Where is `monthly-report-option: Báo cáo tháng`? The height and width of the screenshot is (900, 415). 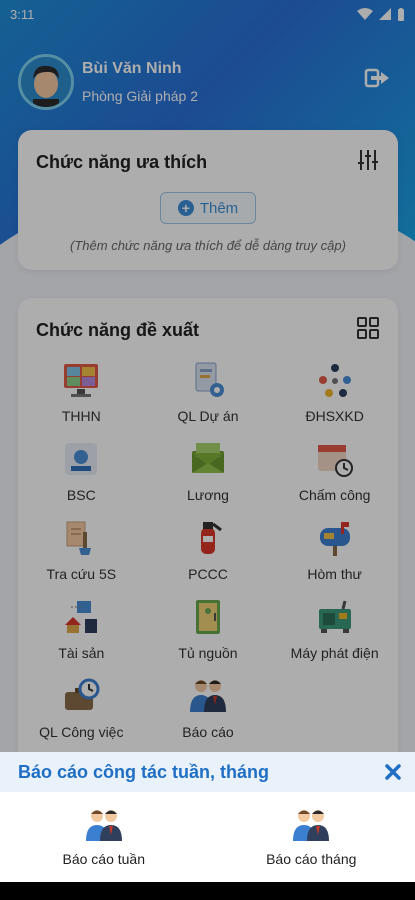
monthly-report-option: Báo cáo tháng is located at coordinates (311, 837).